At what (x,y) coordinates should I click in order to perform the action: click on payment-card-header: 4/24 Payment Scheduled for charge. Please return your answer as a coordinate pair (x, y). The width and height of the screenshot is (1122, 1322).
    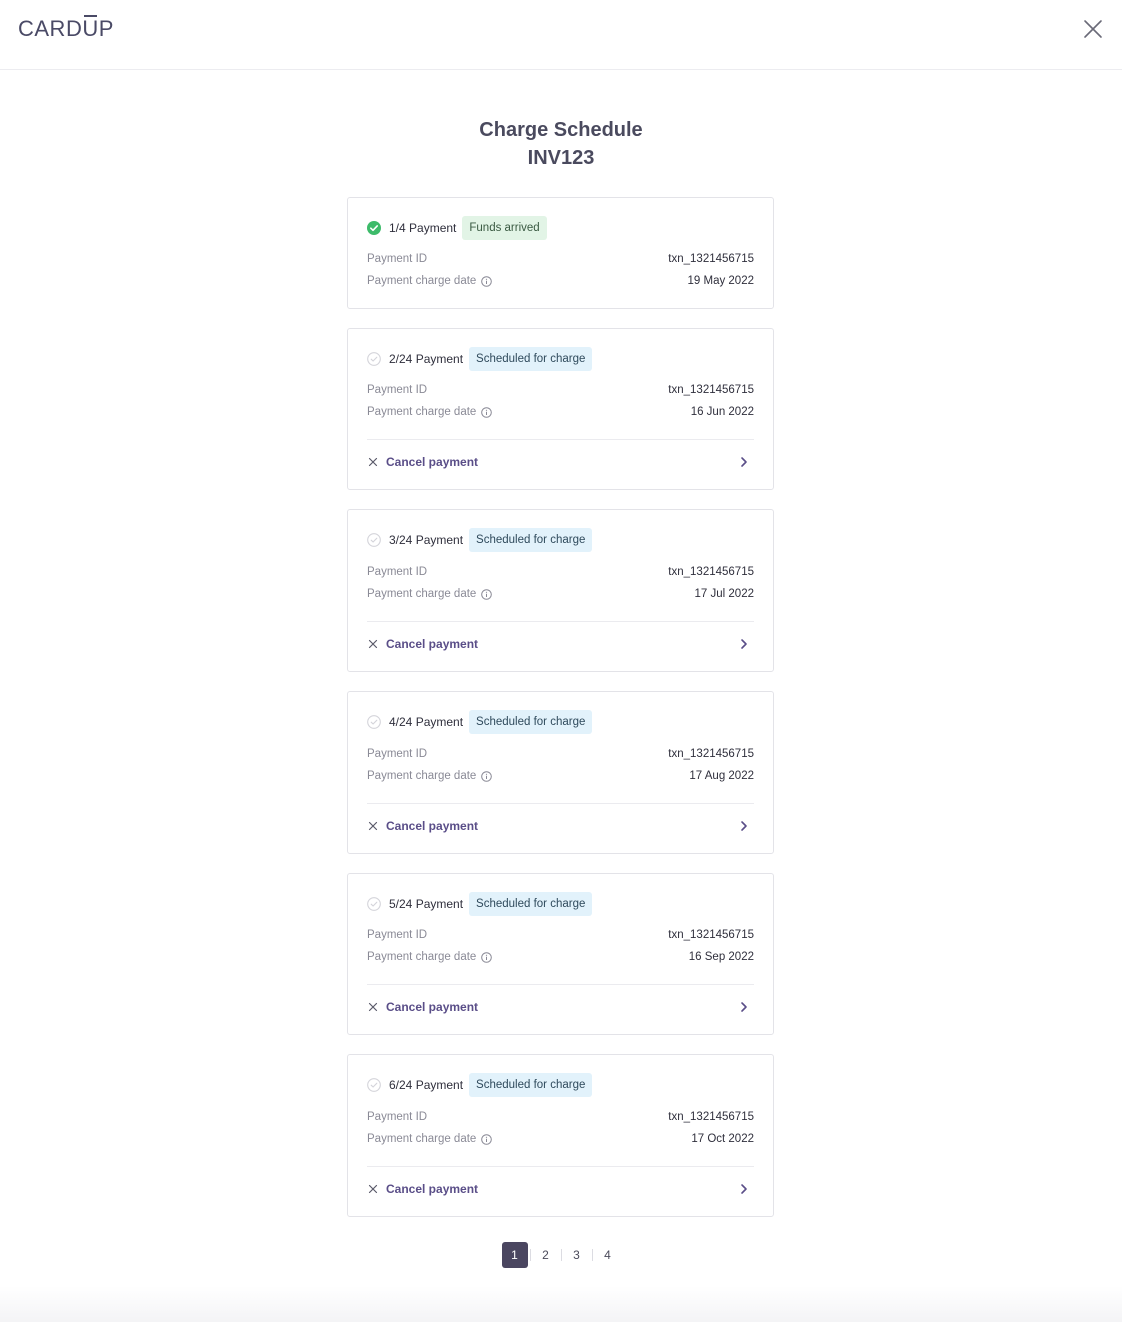
    Looking at the image, I should click on (480, 722).